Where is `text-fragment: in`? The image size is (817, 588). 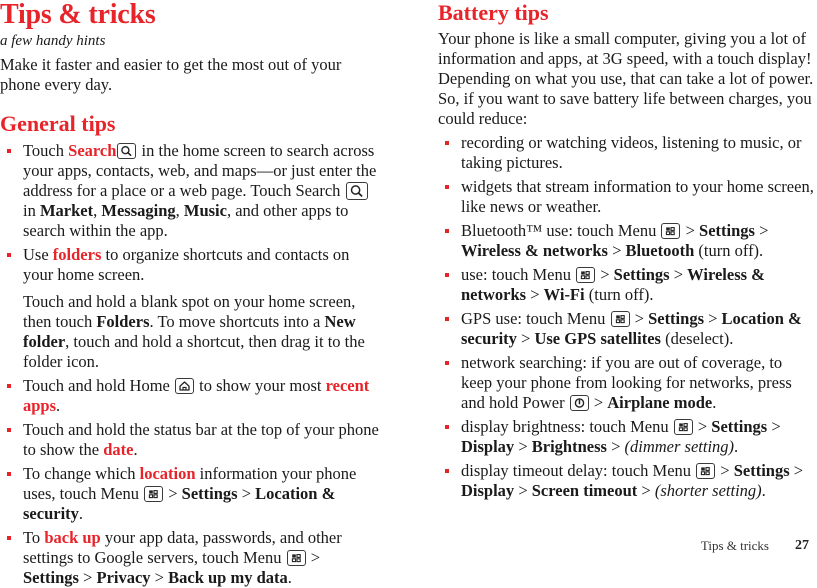 text-fragment: in is located at coordinates (31, 210).